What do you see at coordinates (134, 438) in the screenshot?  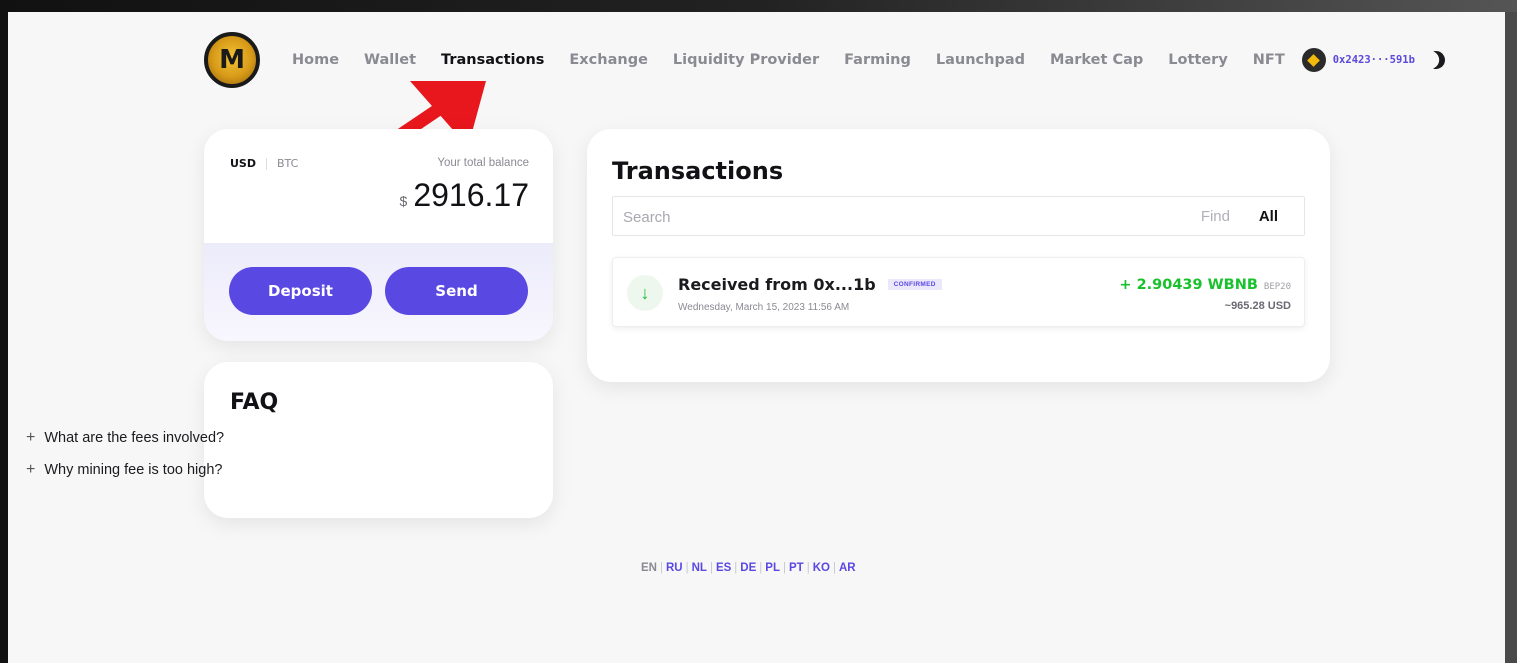 I see `faq-question: What are the fees involved?` at bounding box center [134, 438].